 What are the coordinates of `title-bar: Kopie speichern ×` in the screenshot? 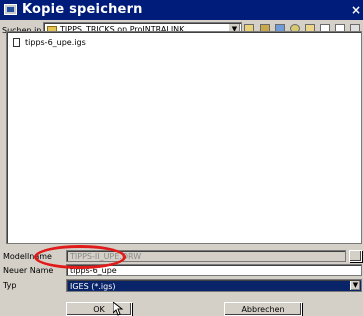 It's located at (181, 10).